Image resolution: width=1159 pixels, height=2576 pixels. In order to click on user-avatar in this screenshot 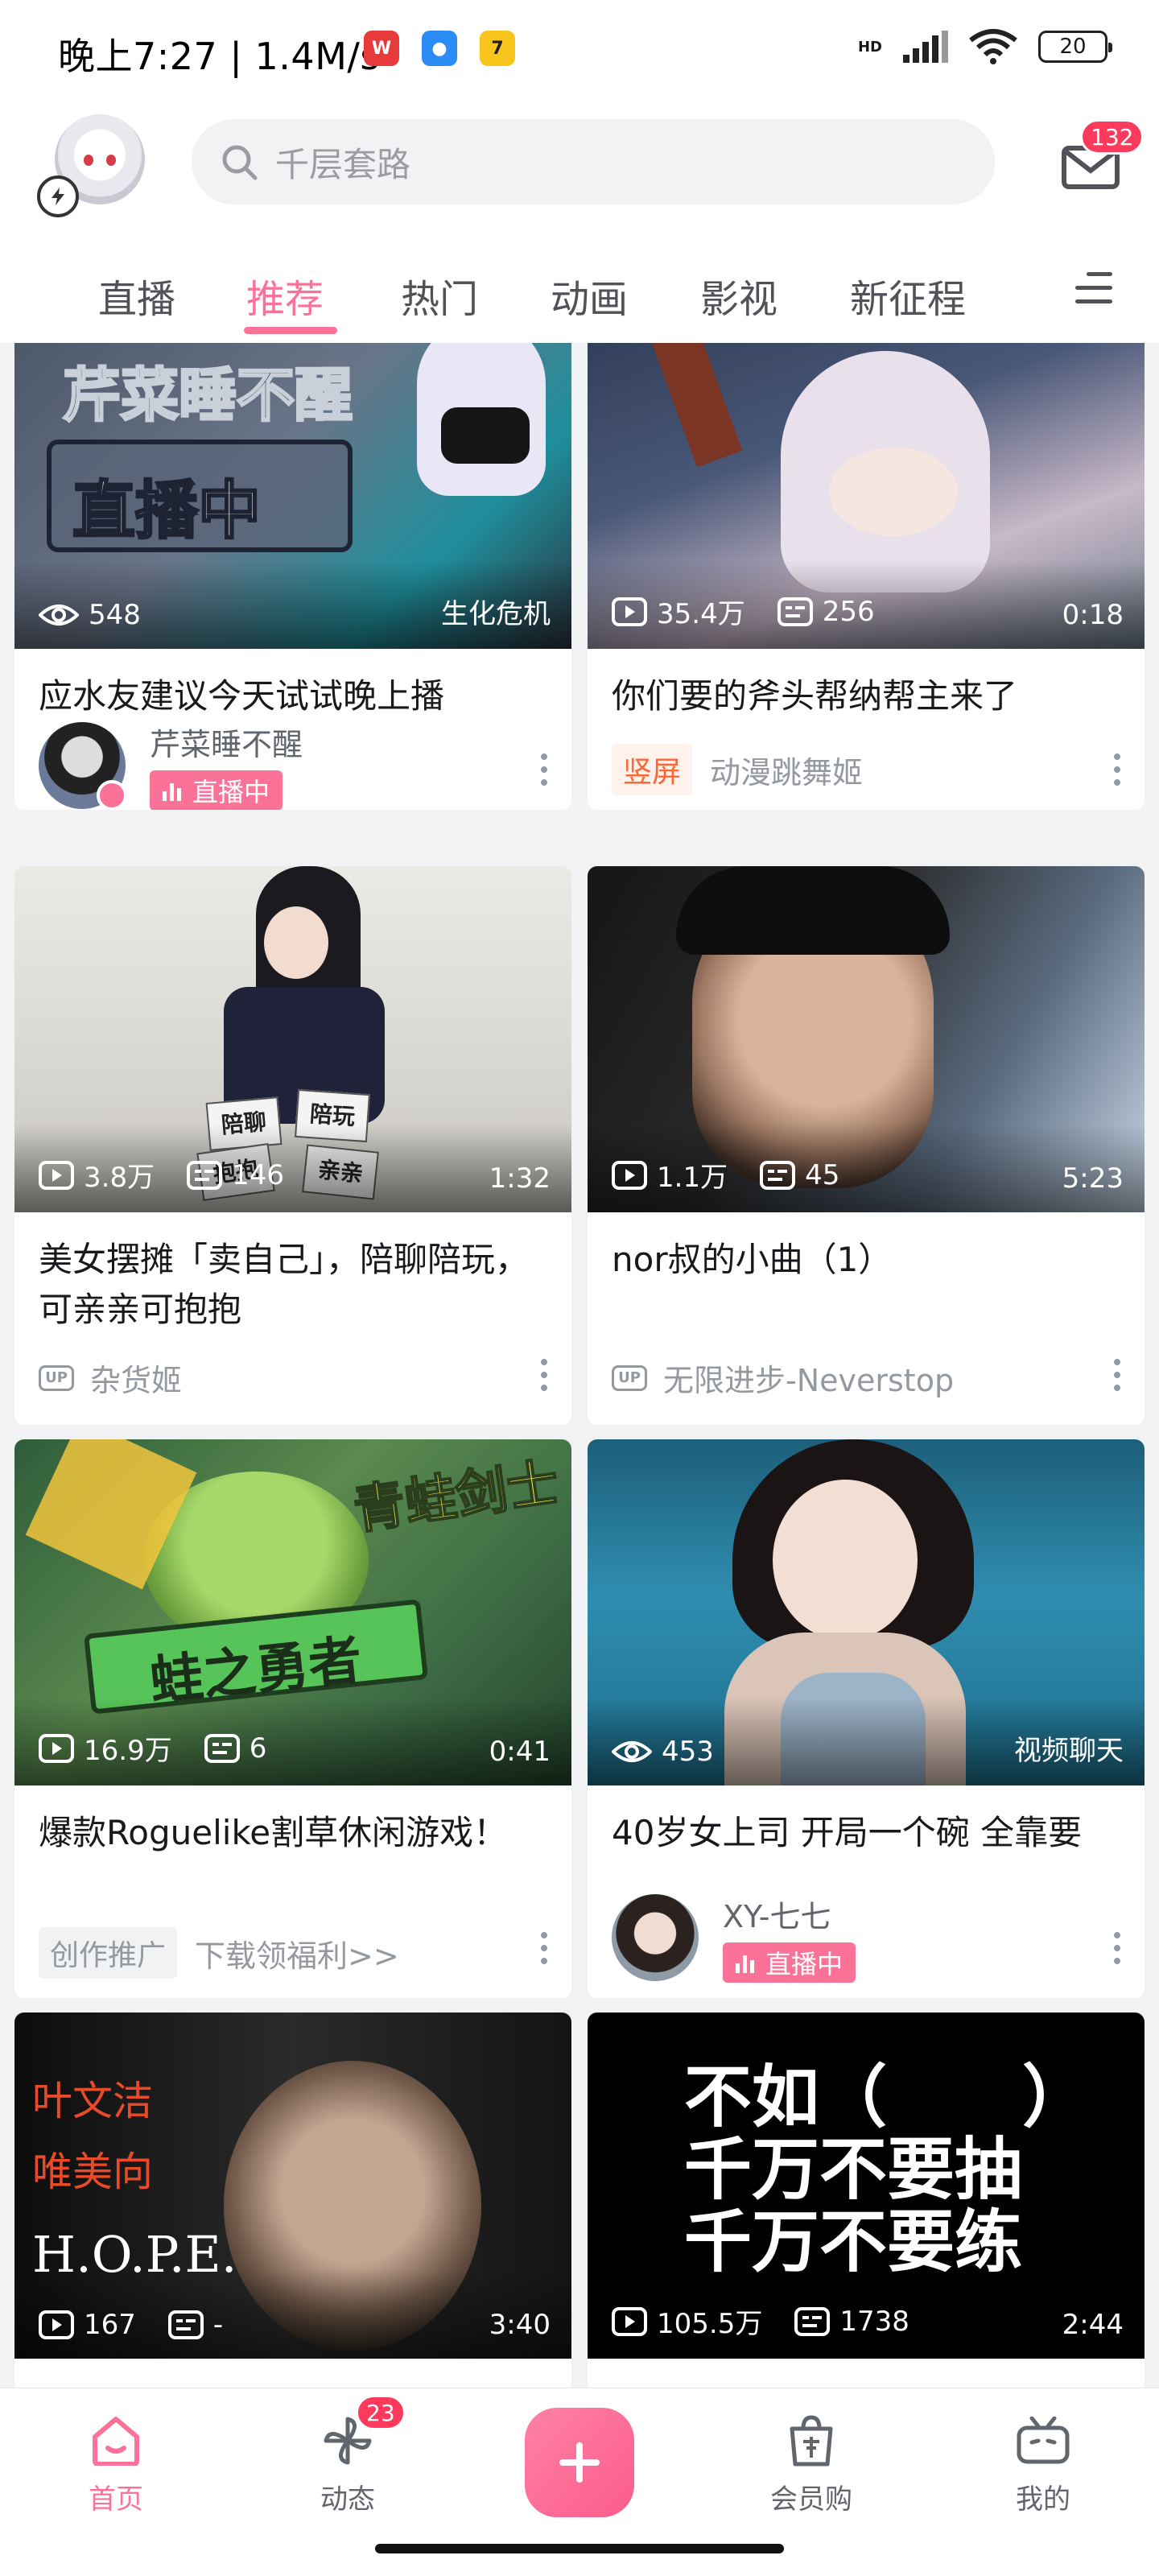, I will do `click(92, 165)`.